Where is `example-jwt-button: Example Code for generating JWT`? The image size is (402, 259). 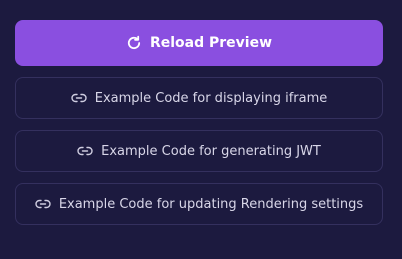
example-jwt-button: Example Code for generating JWT is located at coordinates (199, 151).